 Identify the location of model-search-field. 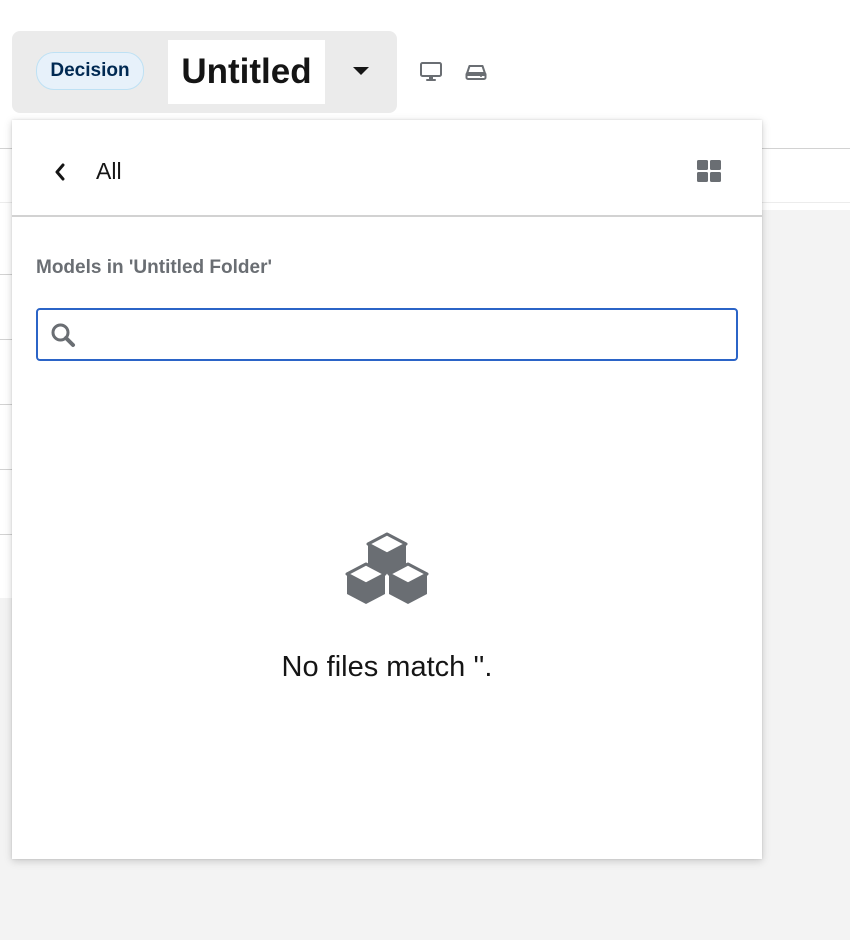
(387, 334).